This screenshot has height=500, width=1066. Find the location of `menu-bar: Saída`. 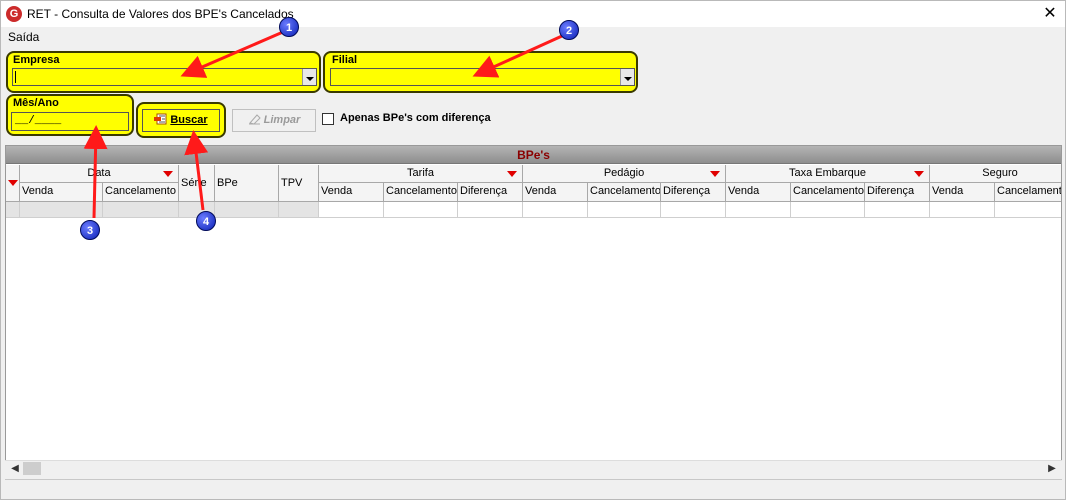

menu-bar: Saída is located at coordinates (533, 36).